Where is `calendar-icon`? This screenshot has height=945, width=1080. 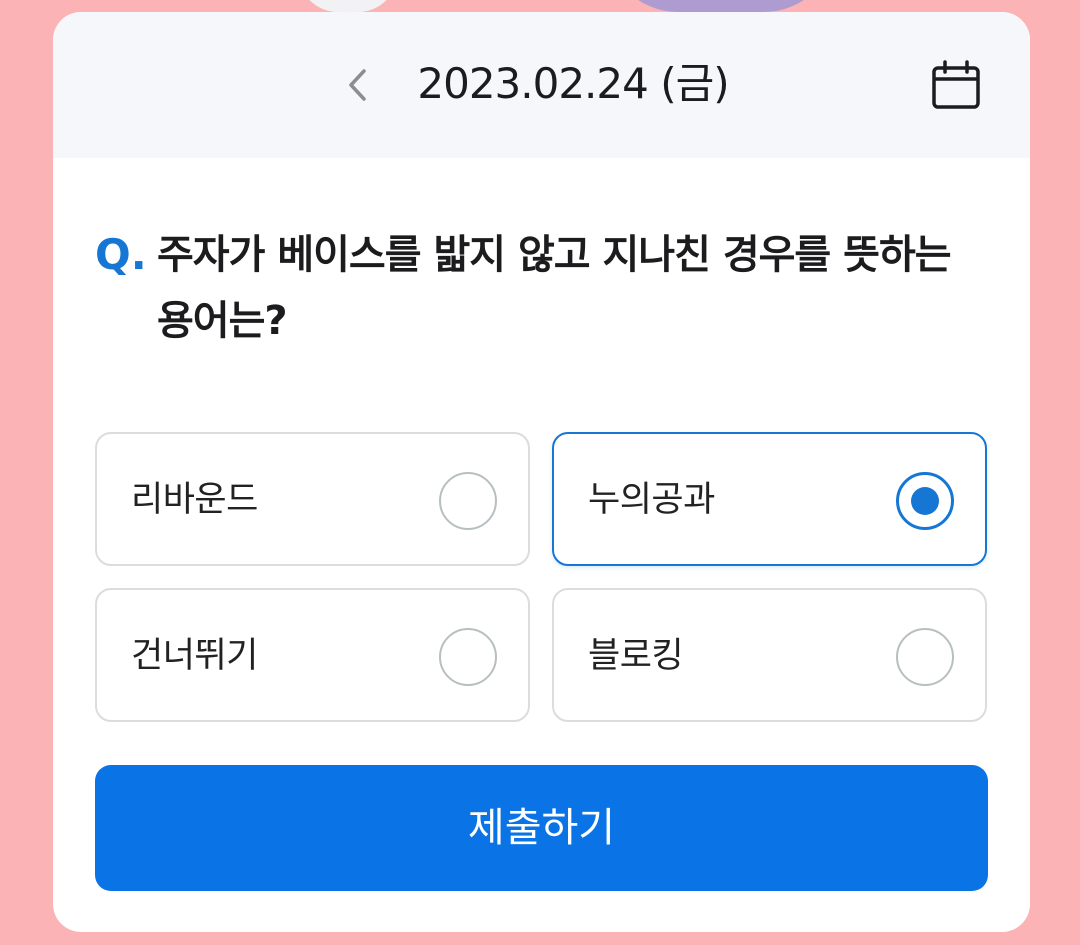 calendar-icon is located at coordinates (956, 84).